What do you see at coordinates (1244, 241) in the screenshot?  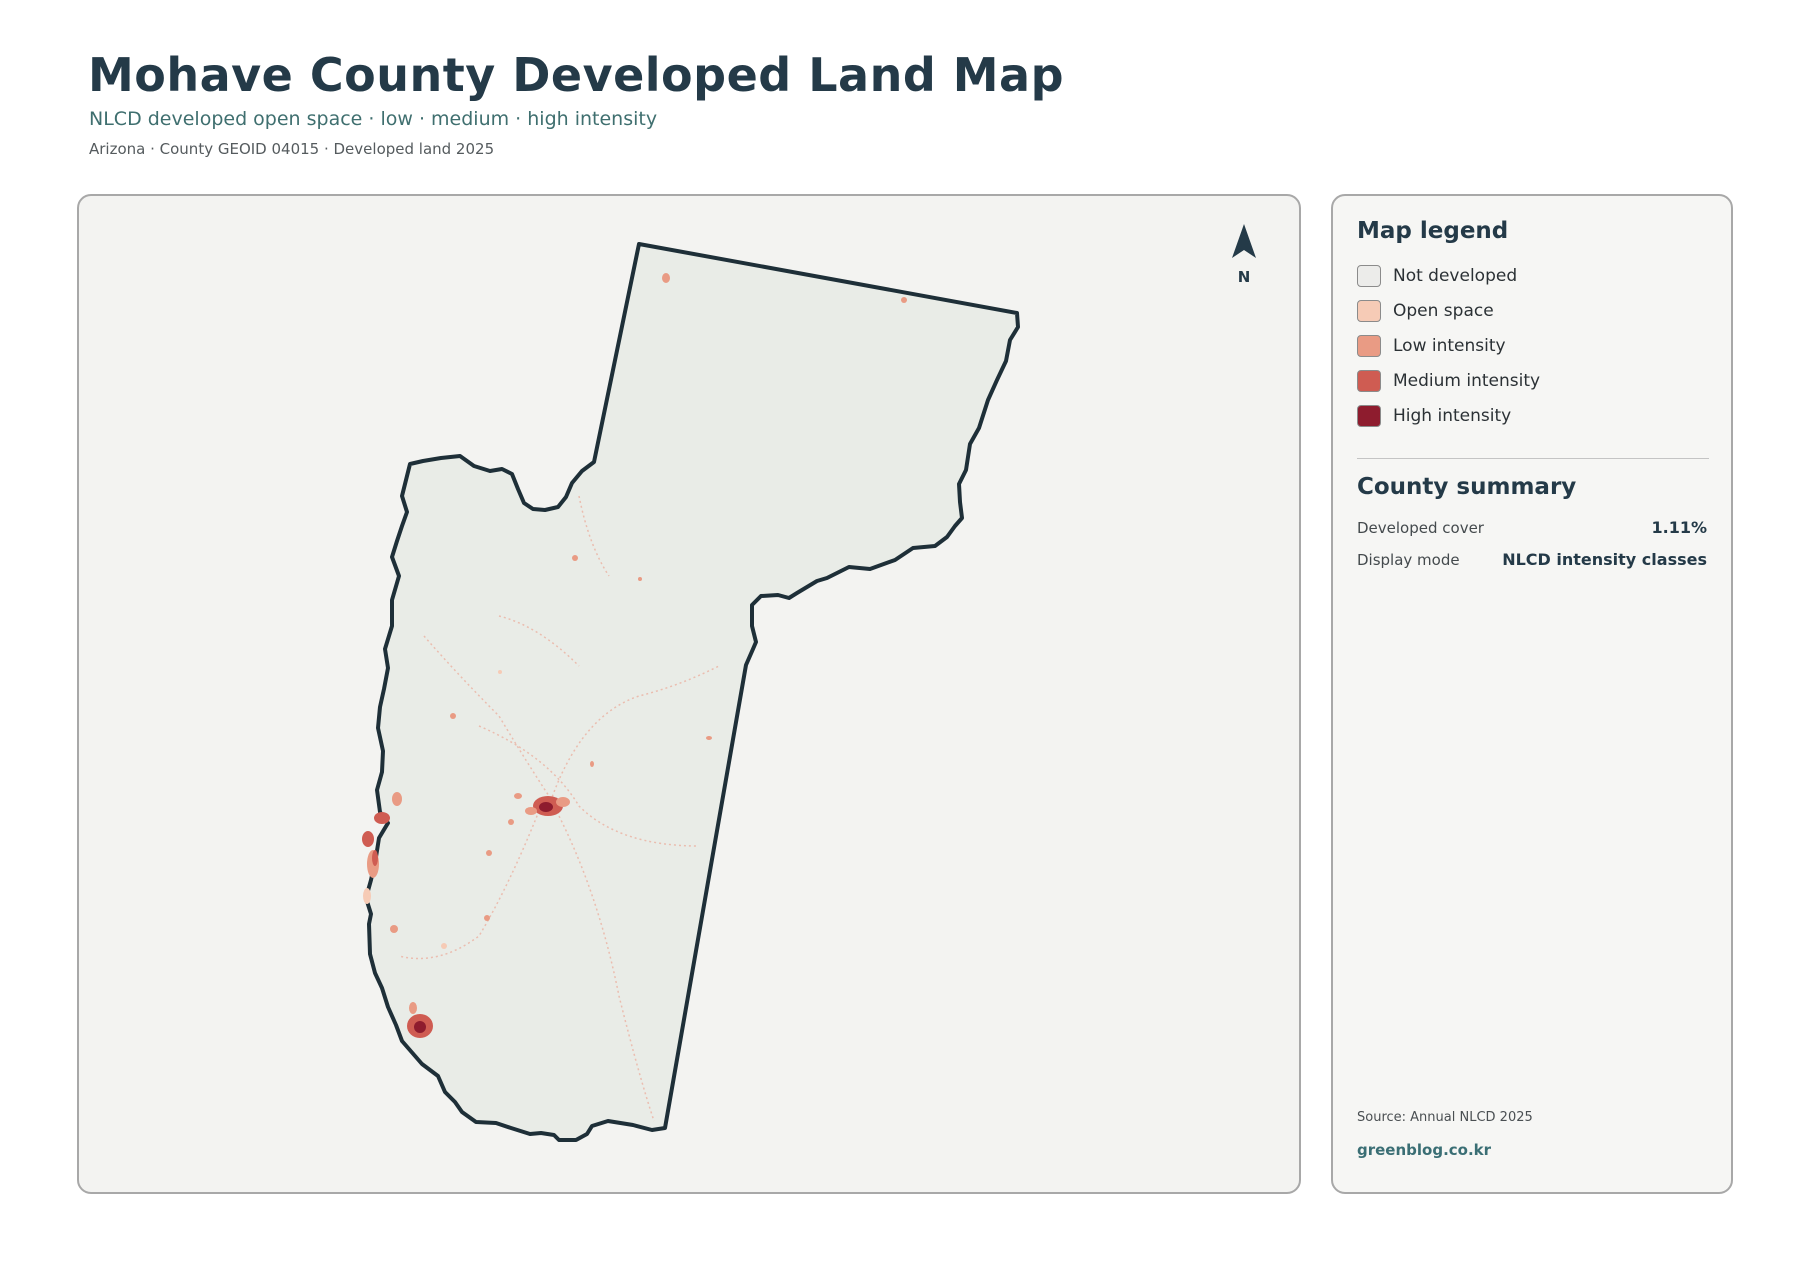 I see `north-arrow-icon` at bounding box center [1244, 241].